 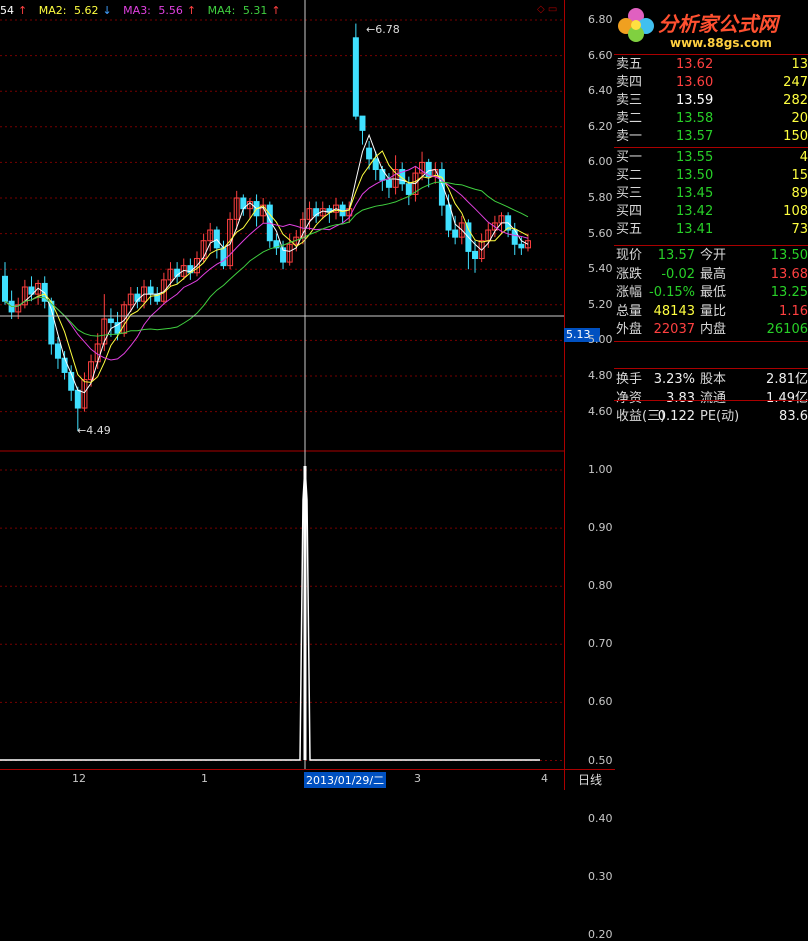 What do you see at coordinates (600, 162) in the screenshot?
I see `price-tick-label: 6.00` at bounding box center [600, 162].